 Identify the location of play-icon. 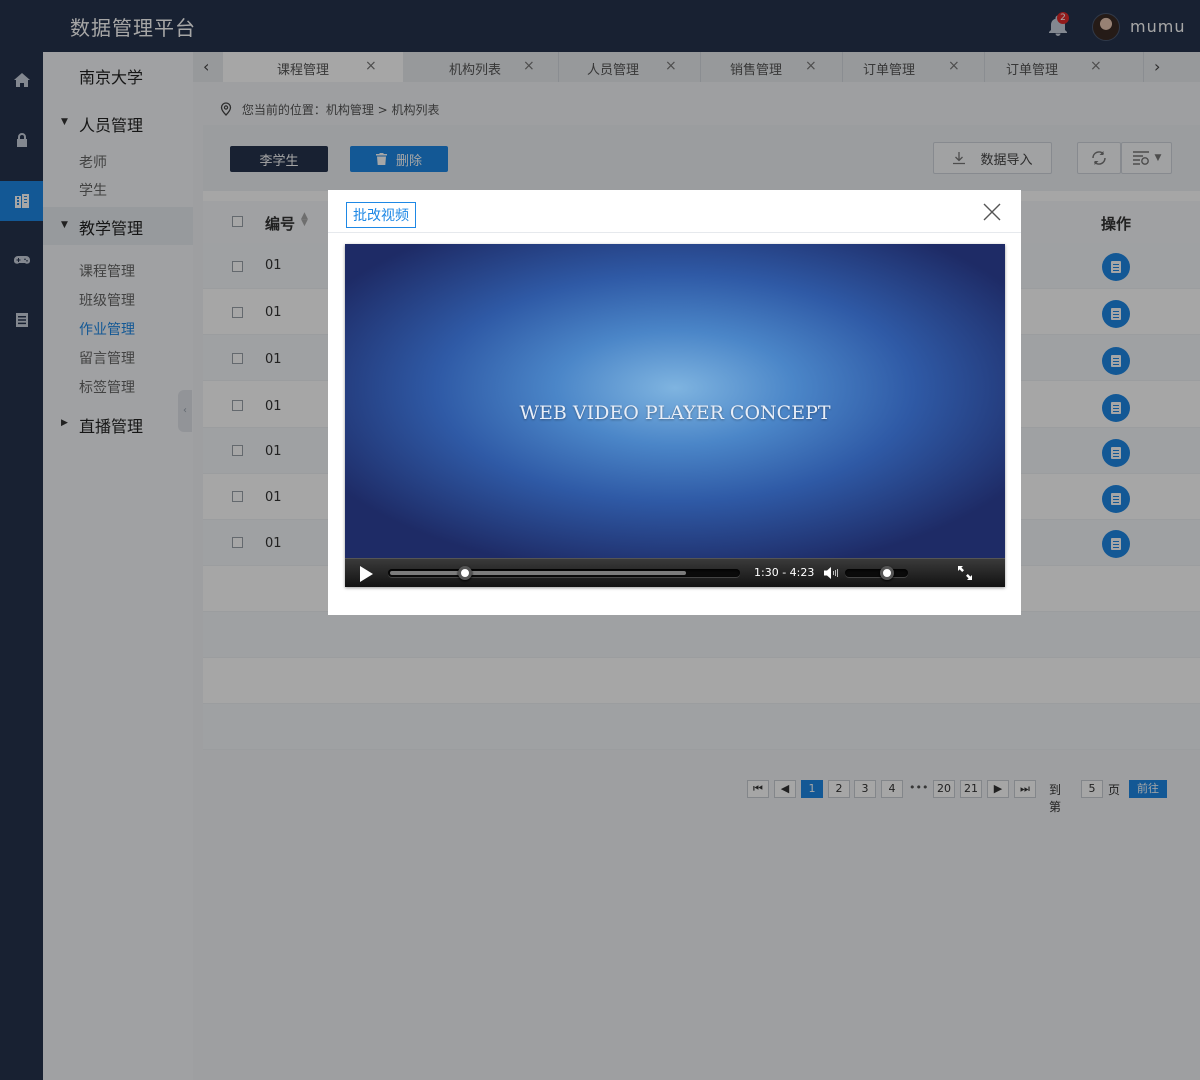
(366, 574).